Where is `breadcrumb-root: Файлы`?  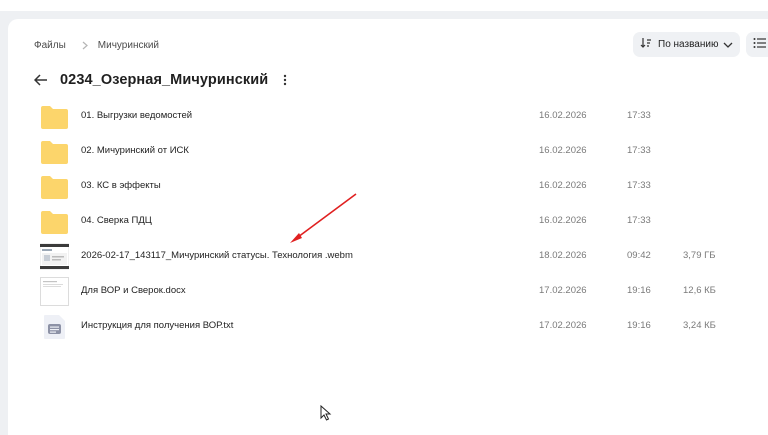 breadcrumb-root: Файлы is located at coordinates (50, 45).